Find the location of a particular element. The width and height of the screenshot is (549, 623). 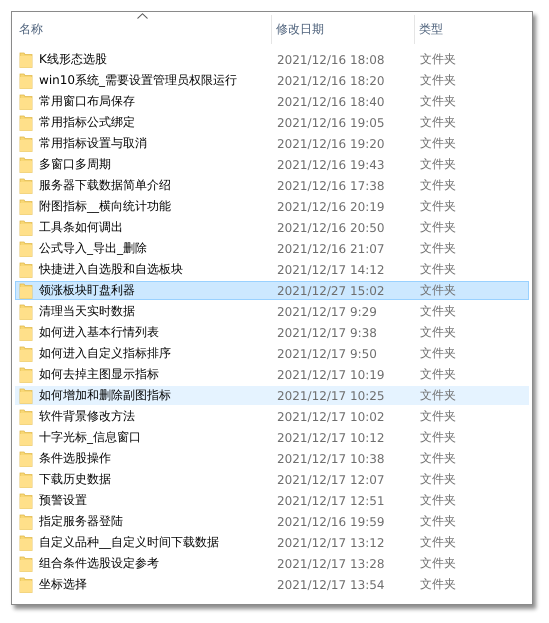

column-header: 修改日期 is located at coordinates (343, 29).